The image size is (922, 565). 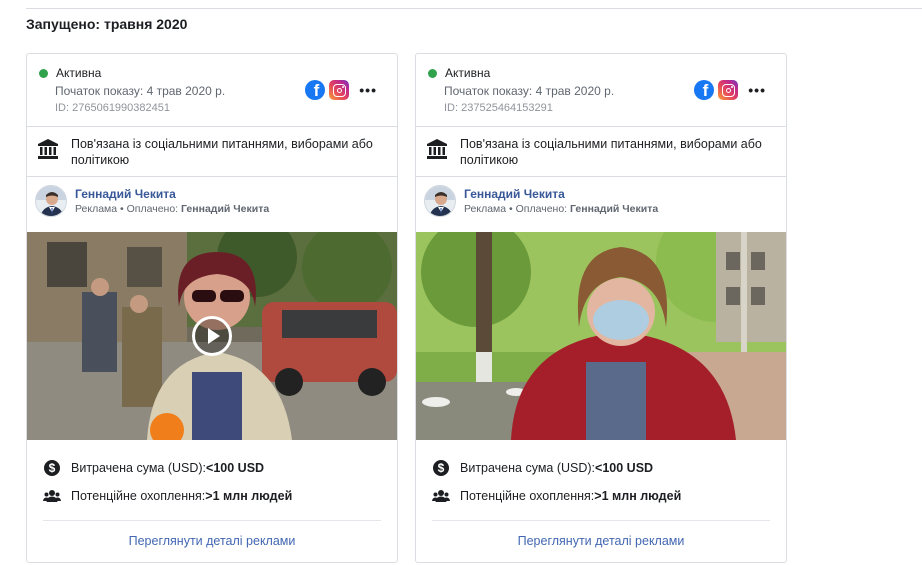 I want to click on library-id: ID: 2765061990382451, so click(x=112, y=108).